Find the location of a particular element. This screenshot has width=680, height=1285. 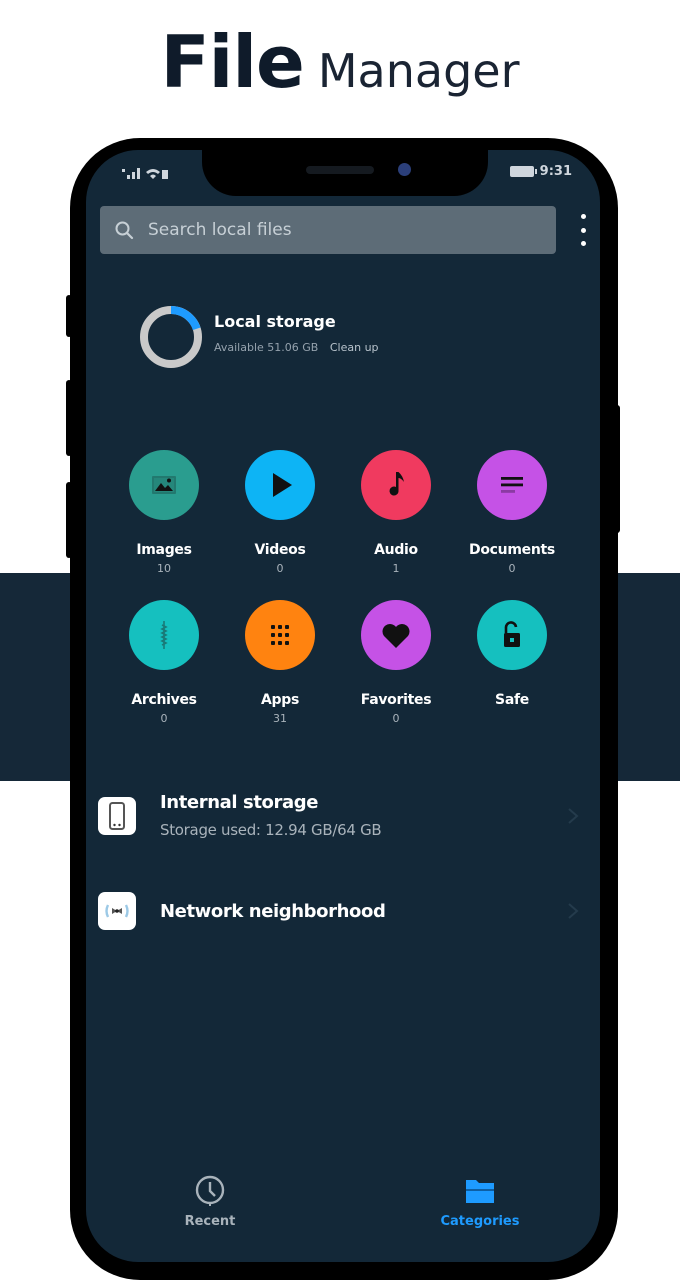

storage-available: Available 51.06 GB Clean up is located at coordinates (296, 347).